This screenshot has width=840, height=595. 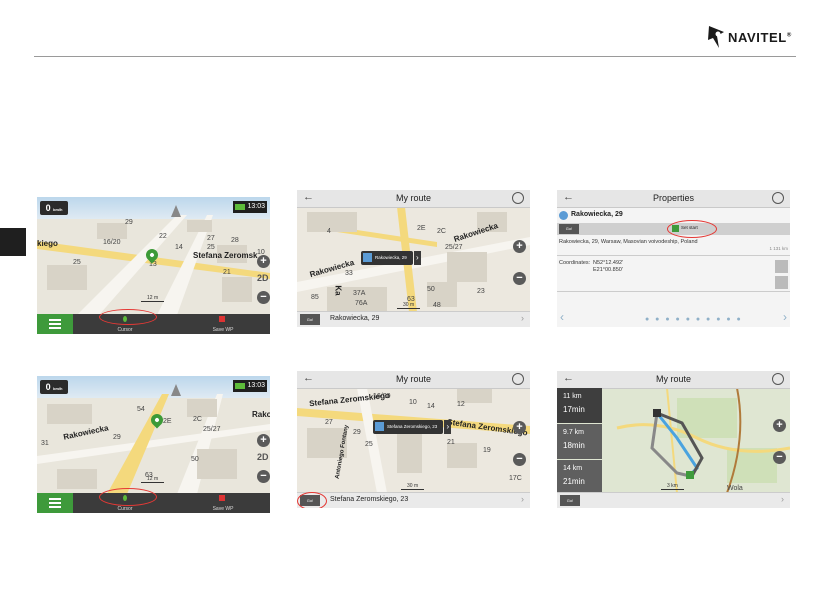 What do you see at coordinates (167, 421) in the screenshot?
I see `map-label: 2E` at bounding box center [167, 421].